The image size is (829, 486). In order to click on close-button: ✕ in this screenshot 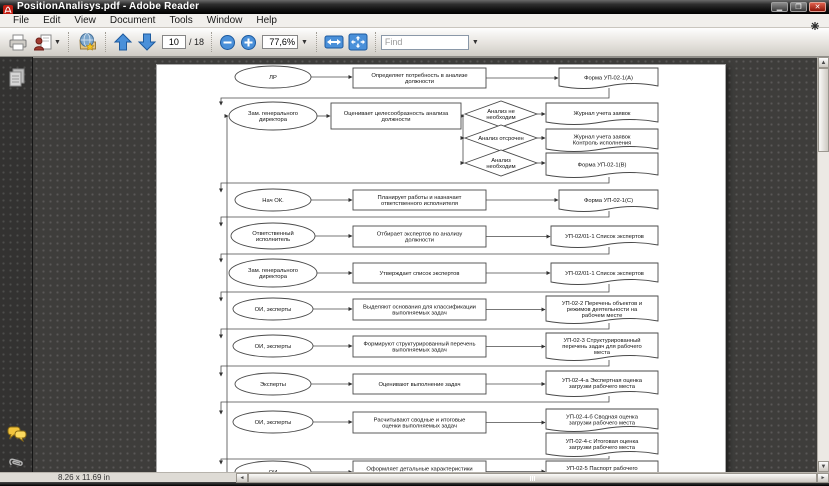, I will do `click(817, 7)`.